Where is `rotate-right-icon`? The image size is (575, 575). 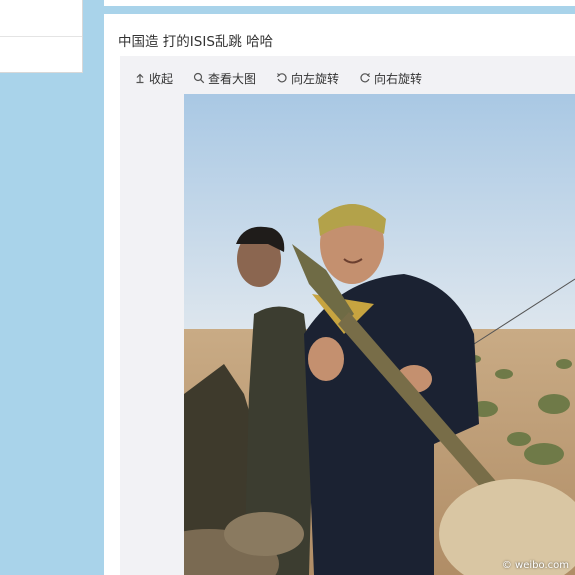
rotate-right-icon is located at coordinates (365, 78).